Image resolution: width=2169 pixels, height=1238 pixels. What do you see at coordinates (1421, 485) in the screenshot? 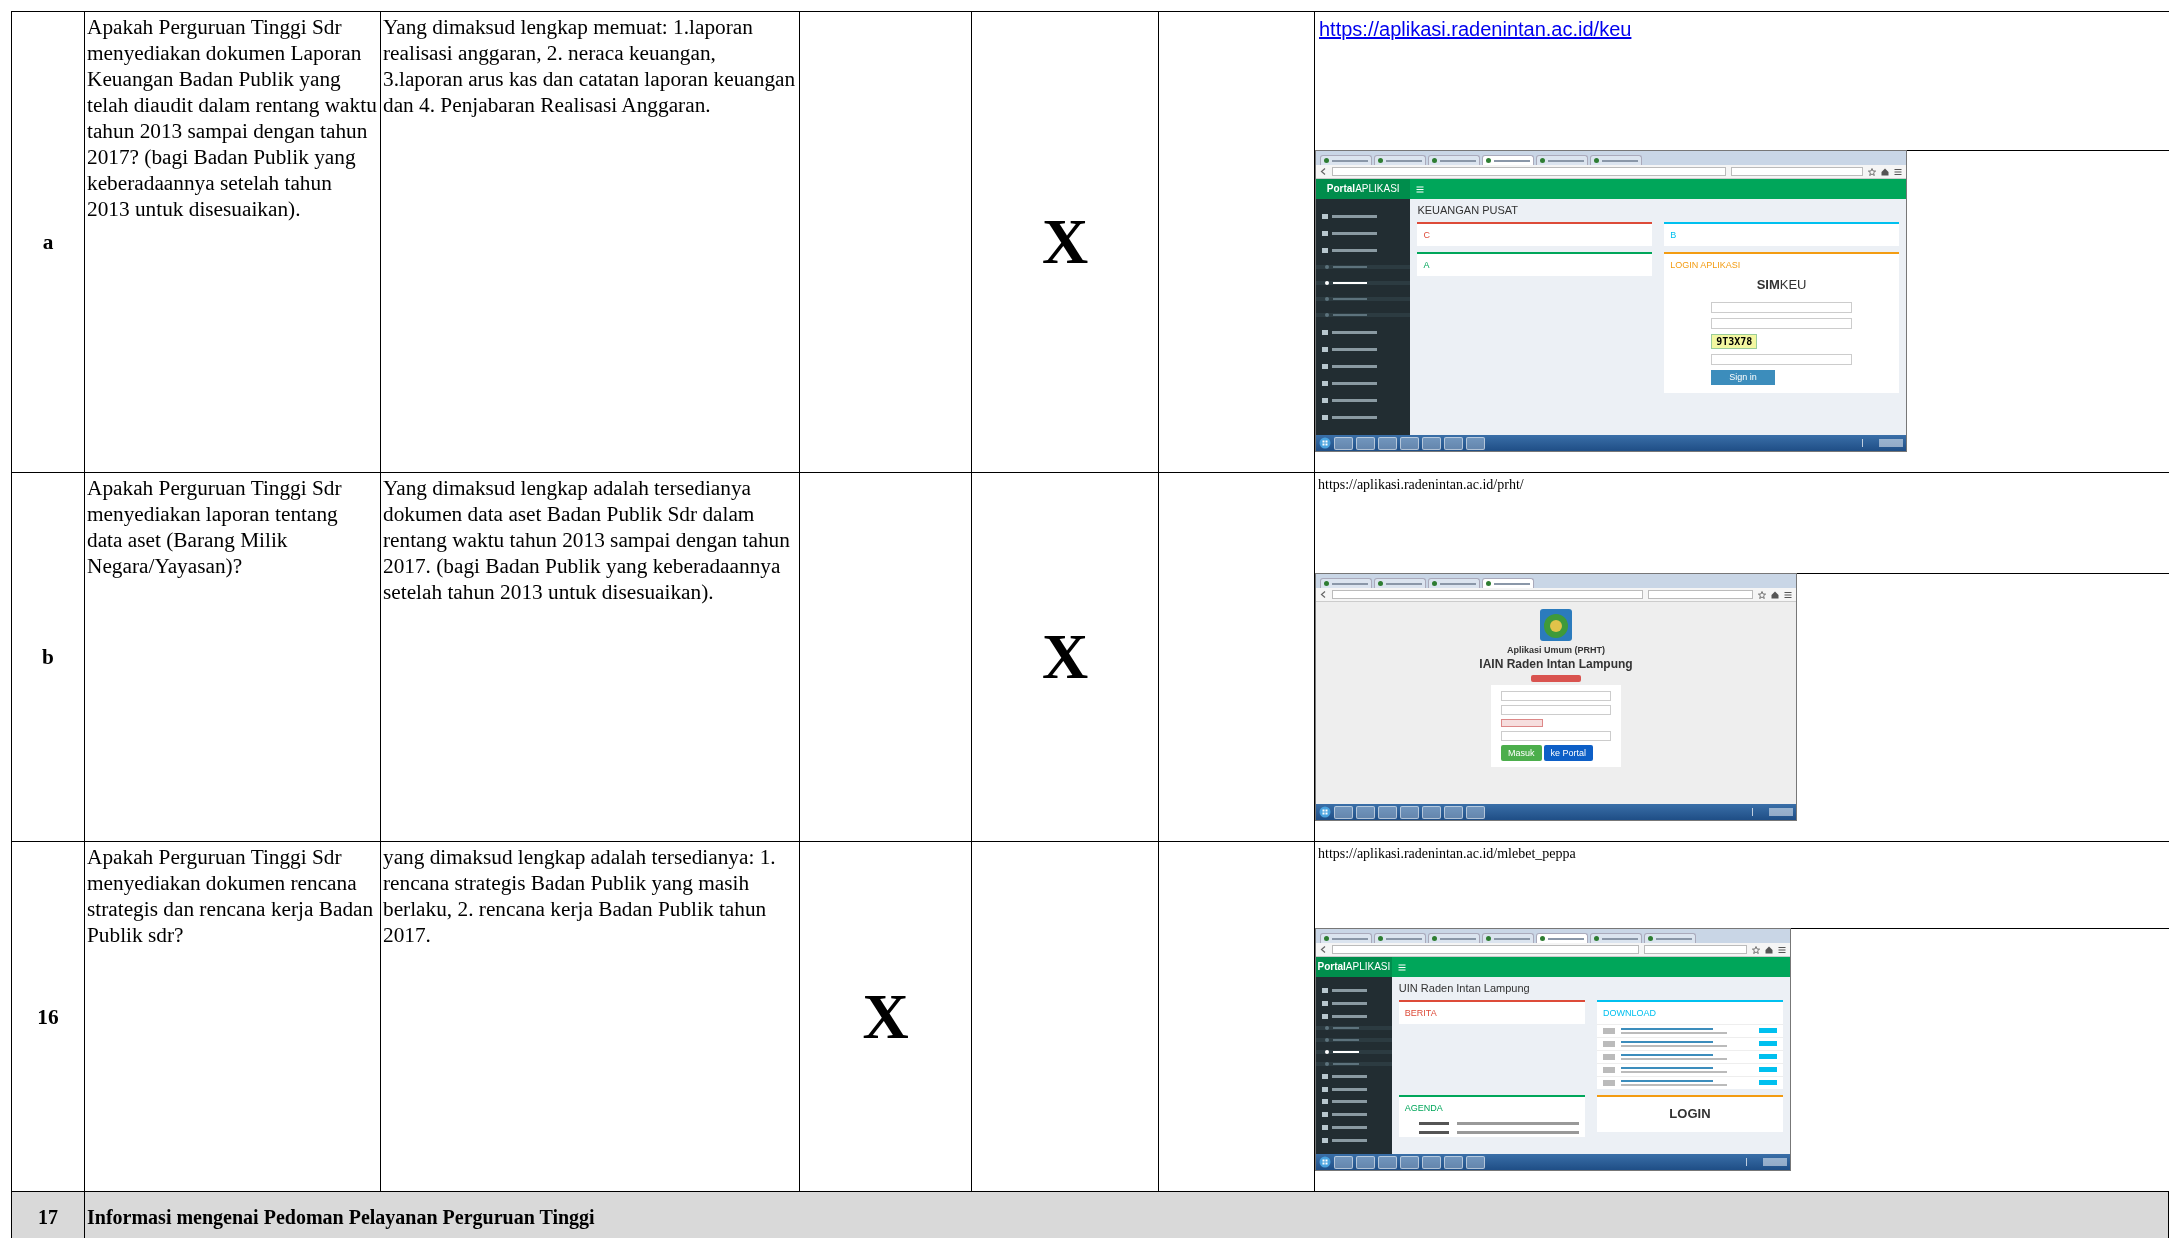
I see `url-text: https://aplikasi.radenintan.ac.id/prht/` at bounding box center [1421, 485].